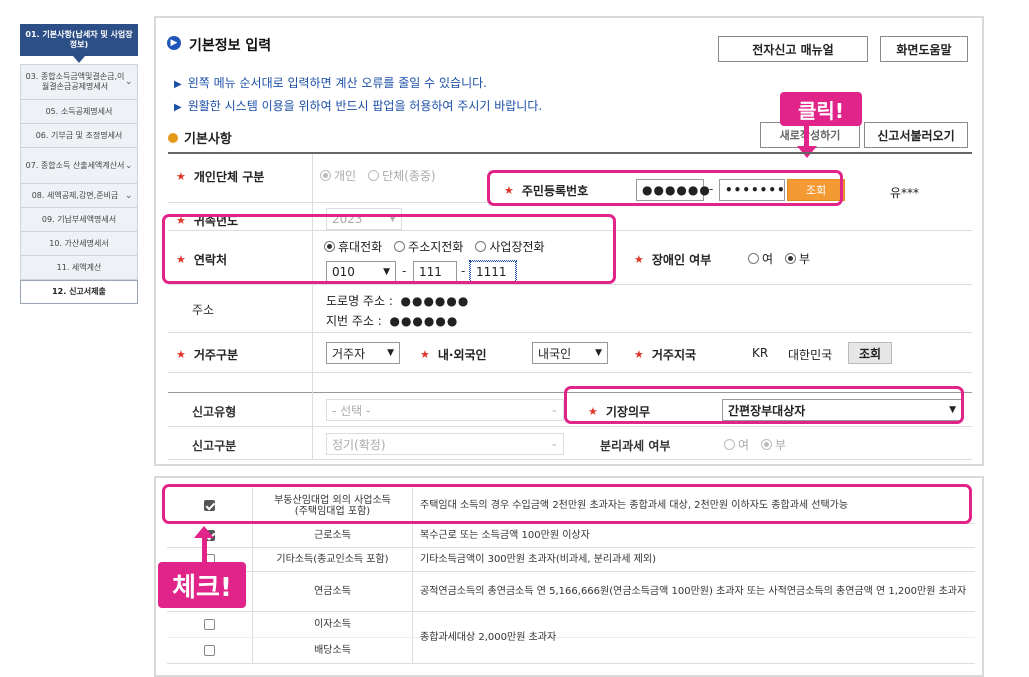 This screenshot has width=1029, height=677. Describe the element at coordinates (389, 249) in the screenshot. I see `contact-highlight-frame` at that location.